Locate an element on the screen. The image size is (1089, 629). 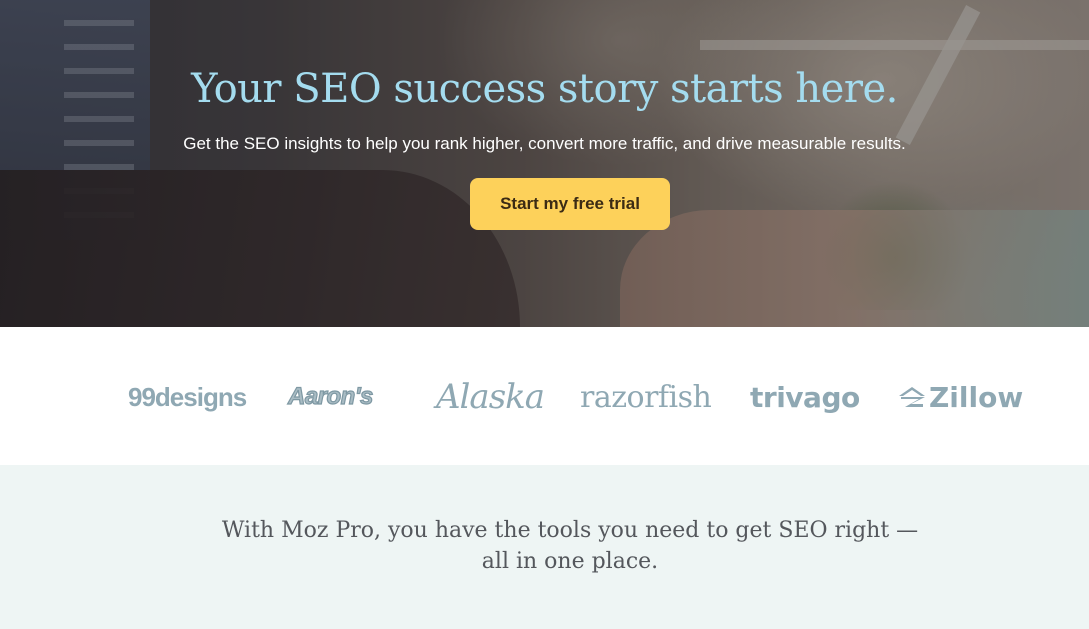
start-free-trial-button: Start my free trial is located at coordinates (570, 204).